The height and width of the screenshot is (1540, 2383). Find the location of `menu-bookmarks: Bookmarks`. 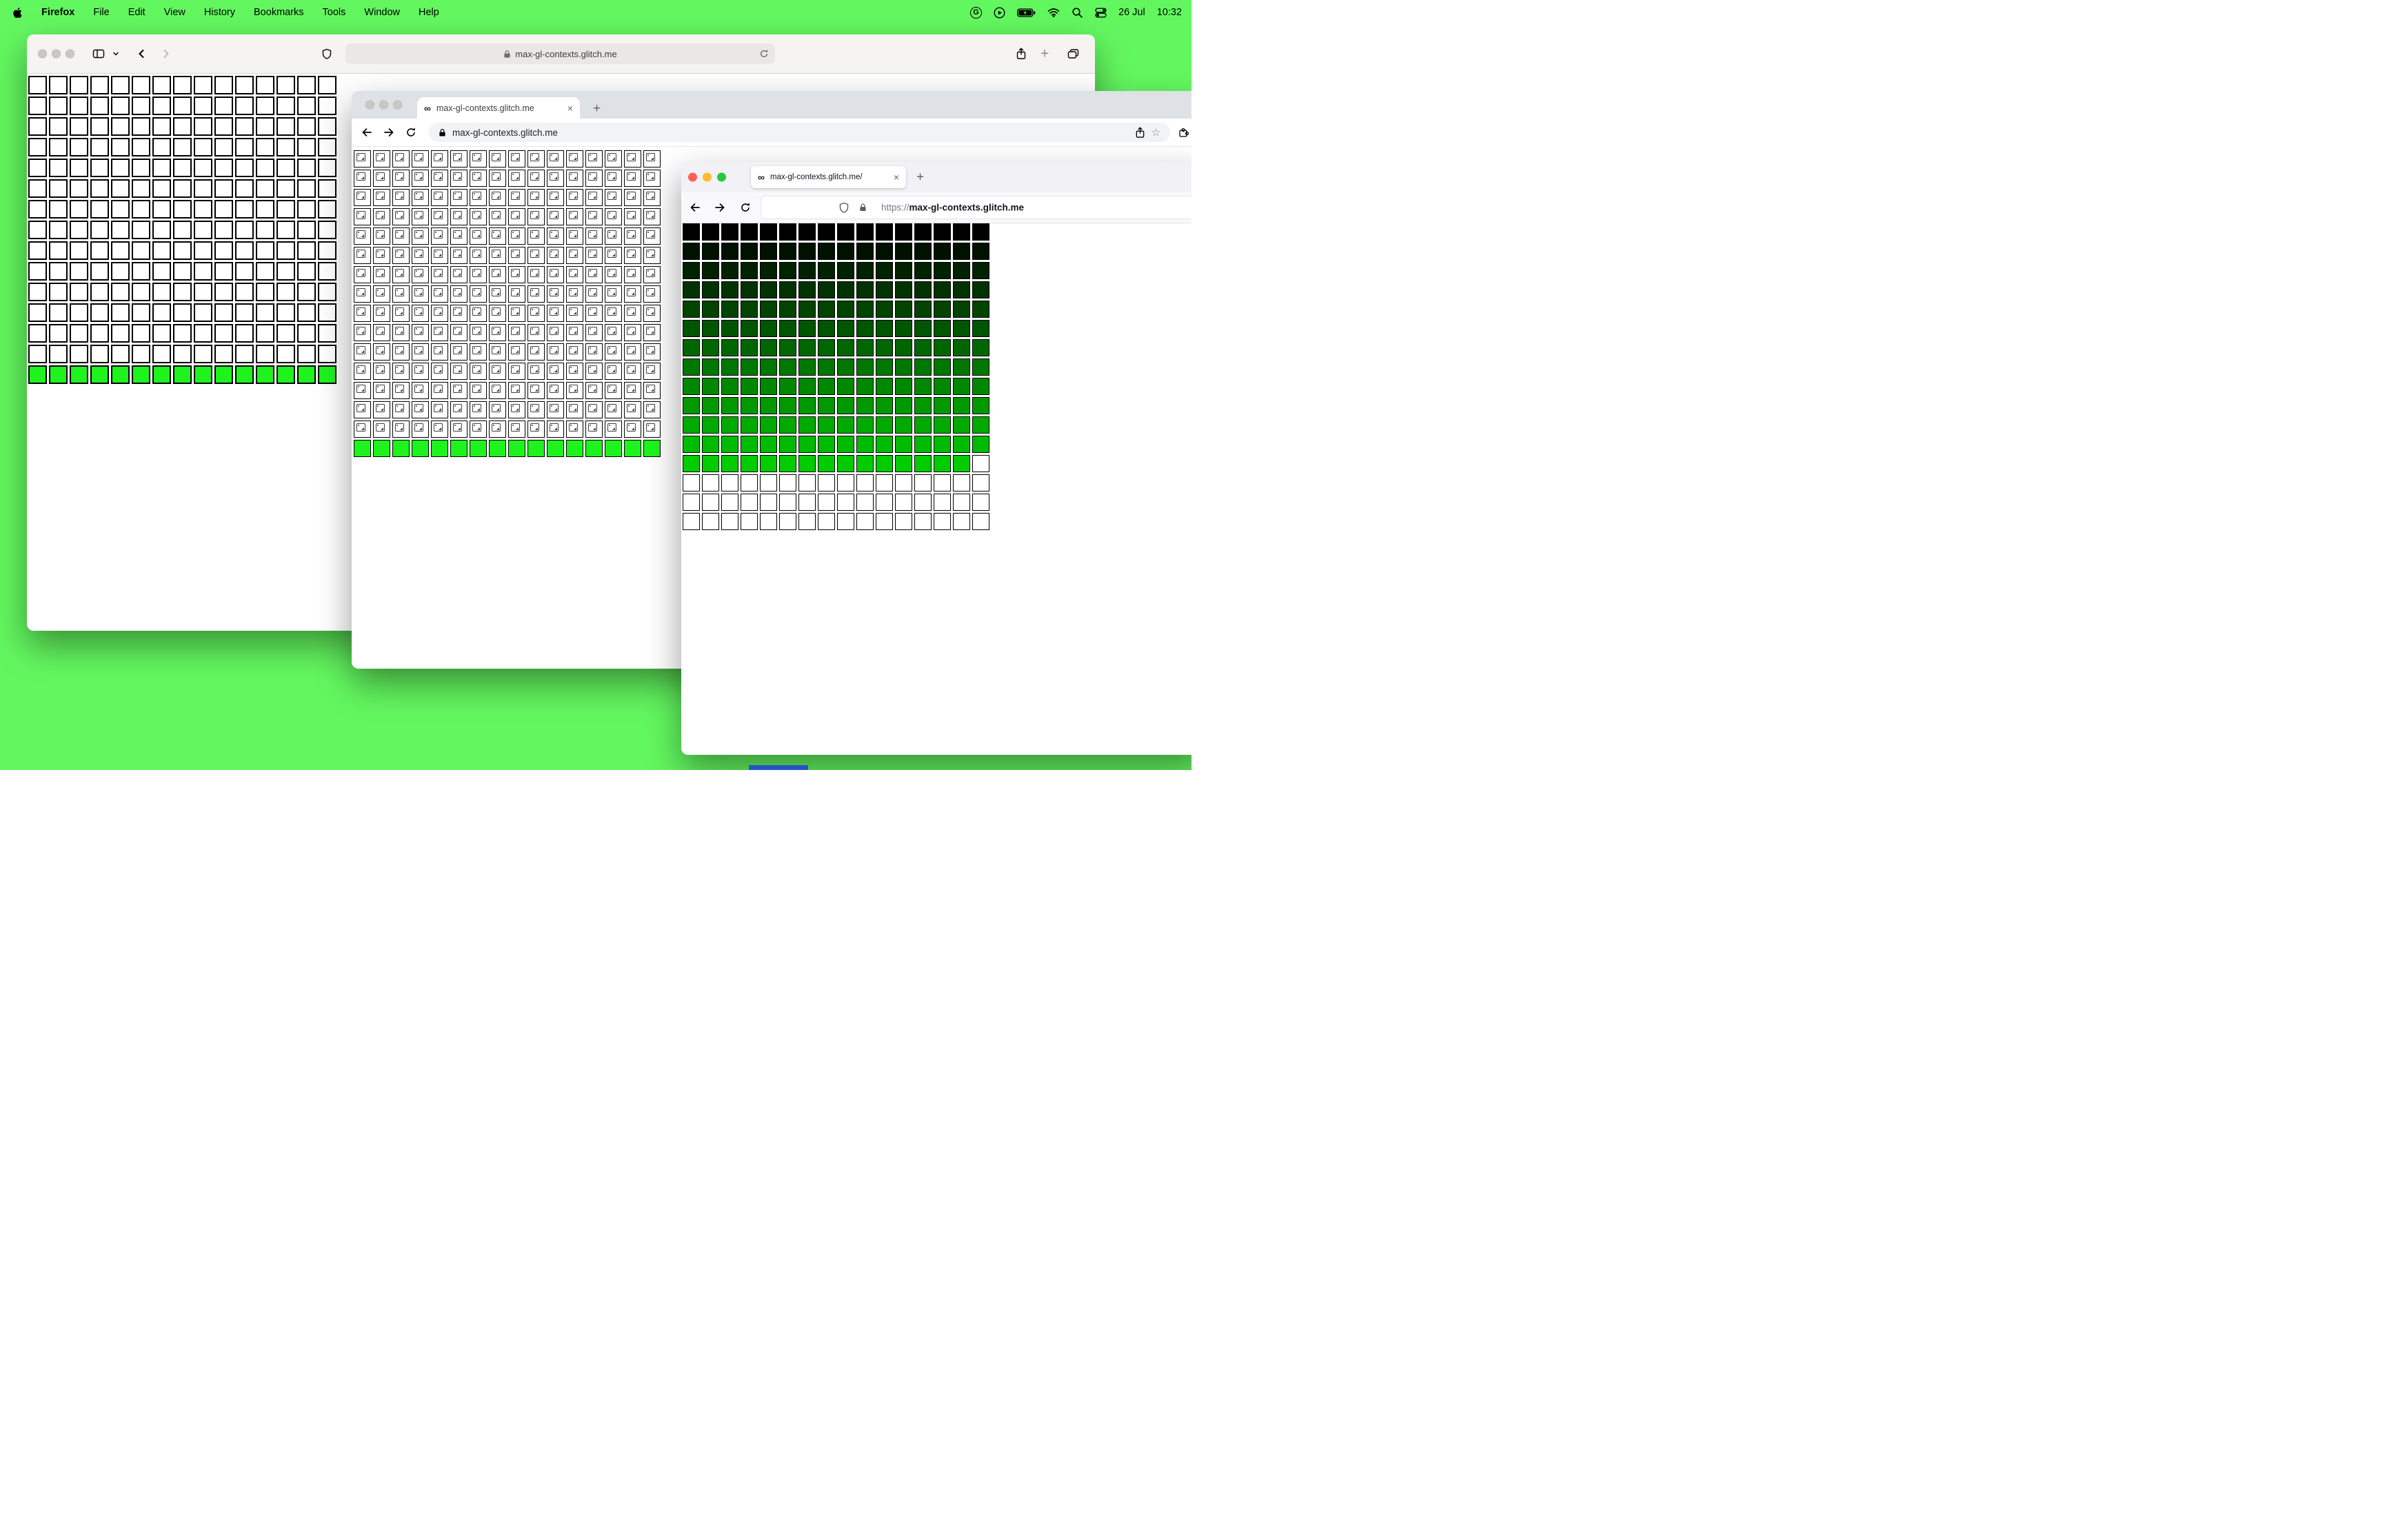

menu-bookmarks: Bookmarks is located at coordinates (279, 13).